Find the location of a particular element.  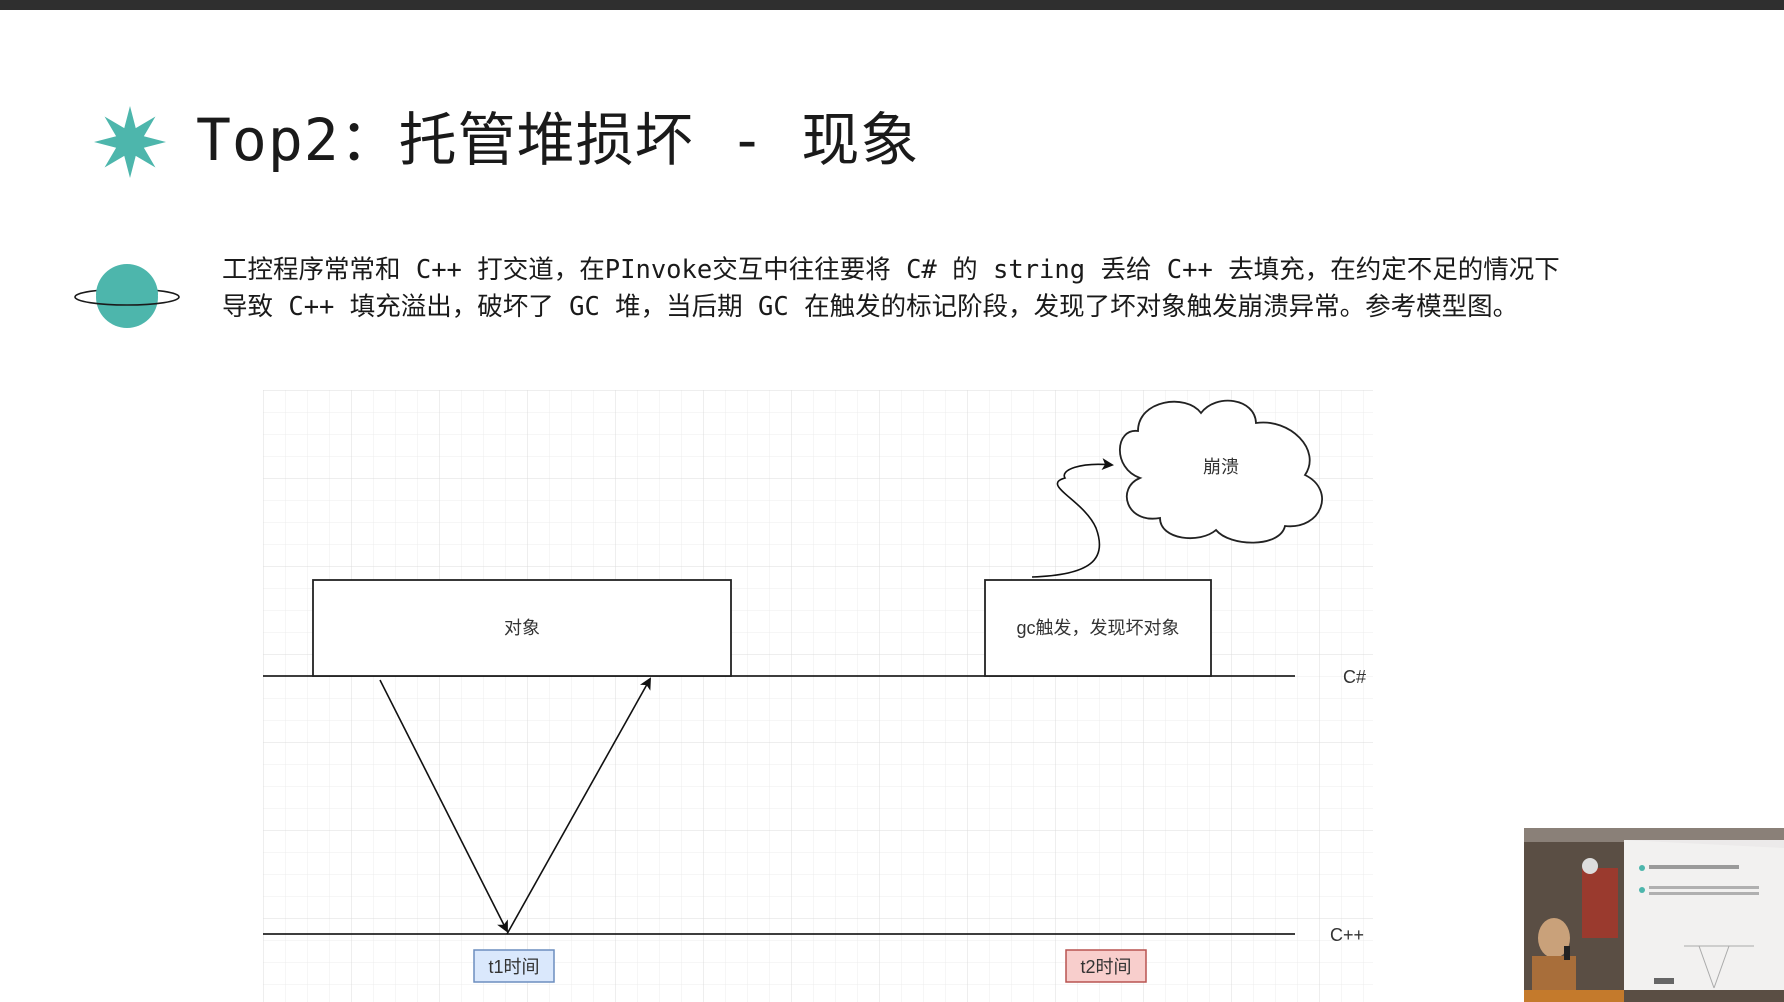

crash-cloud-label: 崩溃 is located at coordinates (1221, 467).